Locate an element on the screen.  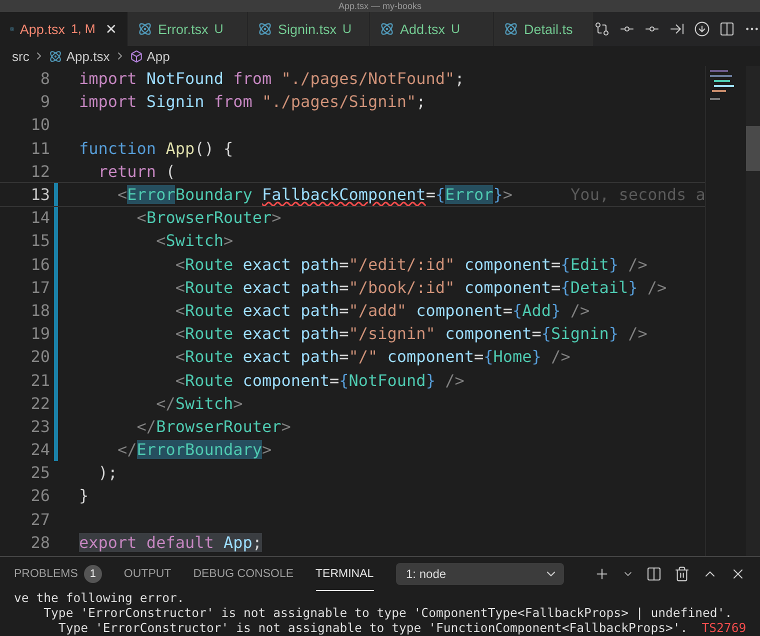
code-line: } is located at coordinates (84, 496).